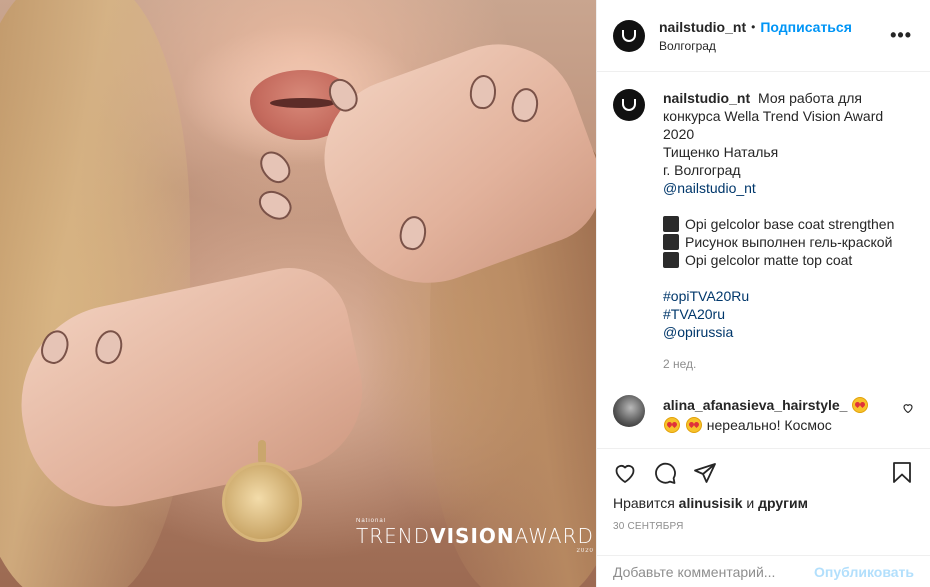 This screenshot has height=587, width=930. Describe the element at coordinates (755, 405) in the screenshot. I see `commenter-username: alina_afanasieva_hairstyle_` at that location.